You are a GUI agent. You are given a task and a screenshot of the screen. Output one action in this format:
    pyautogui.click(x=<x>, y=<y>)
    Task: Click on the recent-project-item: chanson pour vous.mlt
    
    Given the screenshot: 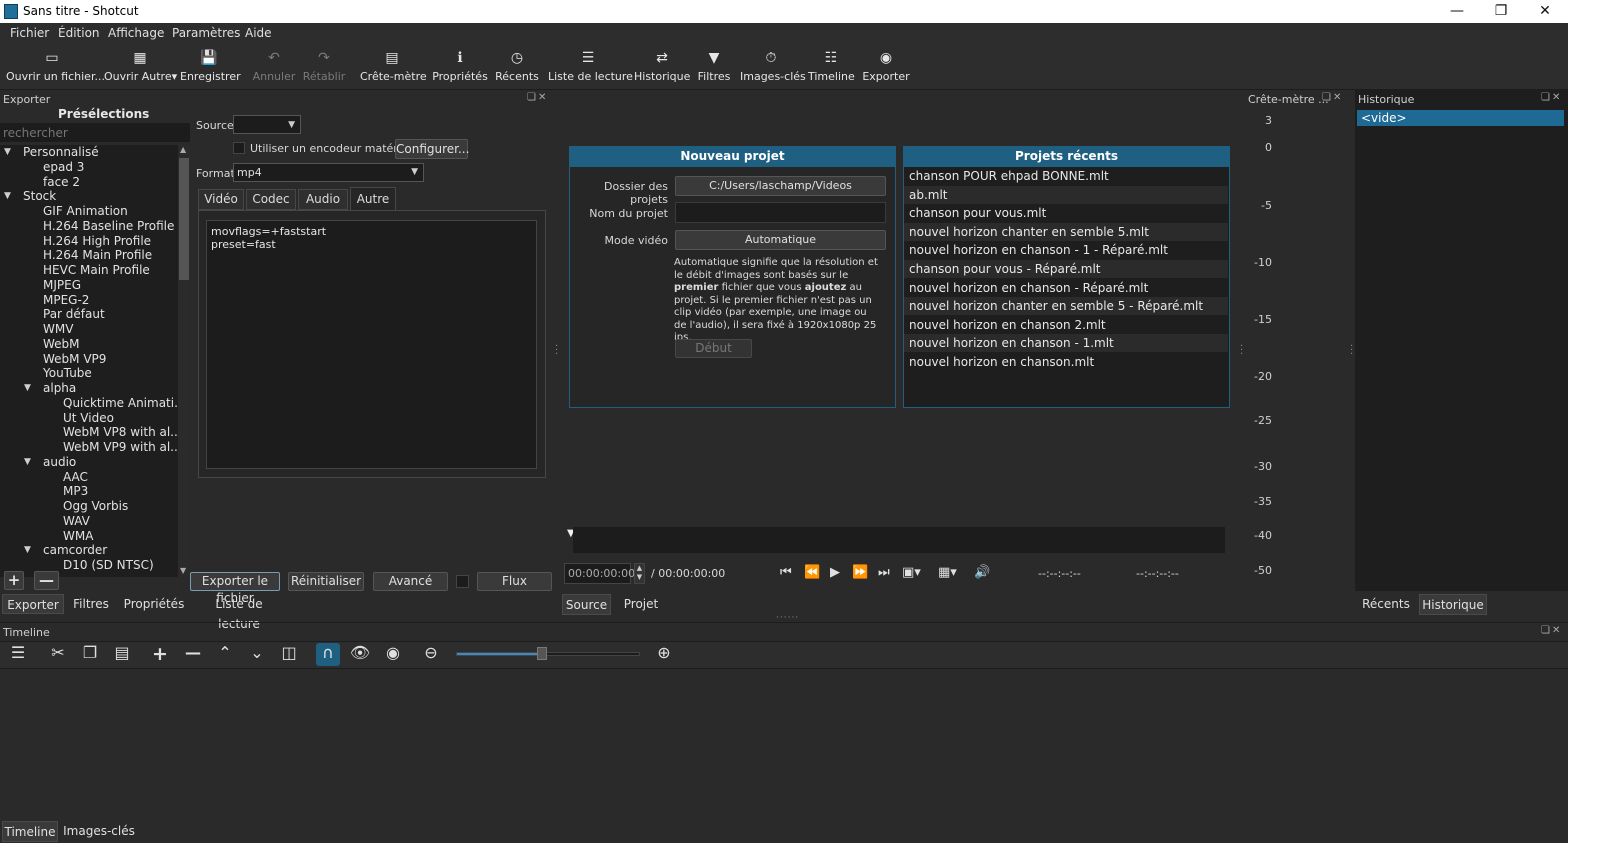 What is the action you would take?
    pyautogui.click(x=1066, y=213)
    